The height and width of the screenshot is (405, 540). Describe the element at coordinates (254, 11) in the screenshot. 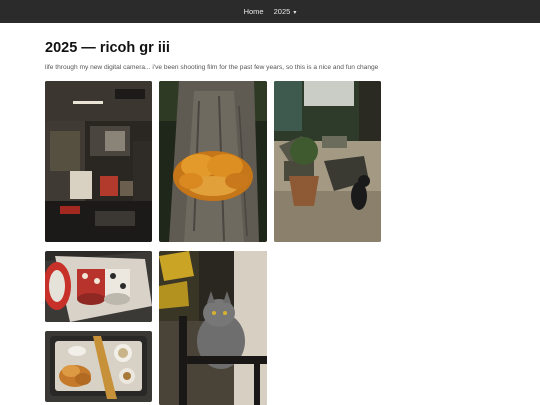

I see `nav-home-link: Home` at that location.